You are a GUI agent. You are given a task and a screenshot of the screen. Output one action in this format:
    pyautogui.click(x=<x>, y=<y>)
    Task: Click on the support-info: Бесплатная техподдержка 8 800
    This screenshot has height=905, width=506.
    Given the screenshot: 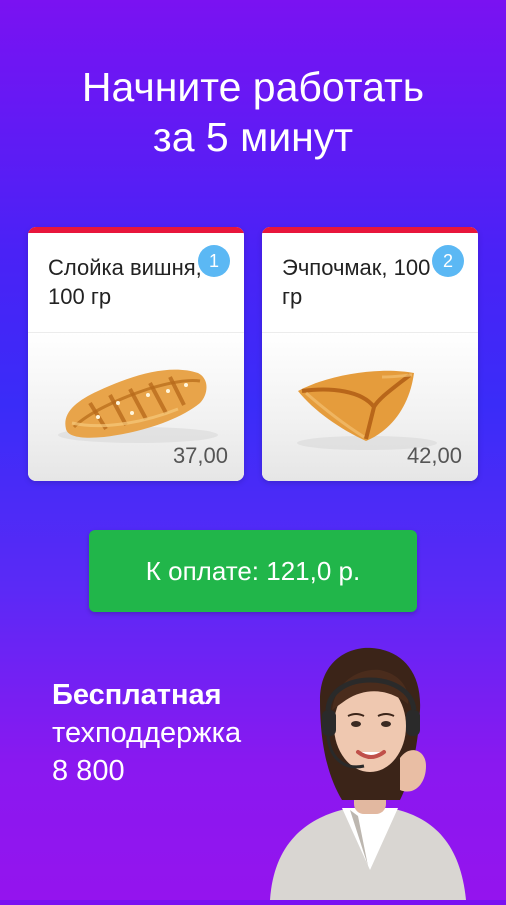 What is the action you would take?
    pyautogui.click(x=146, y=733)
    